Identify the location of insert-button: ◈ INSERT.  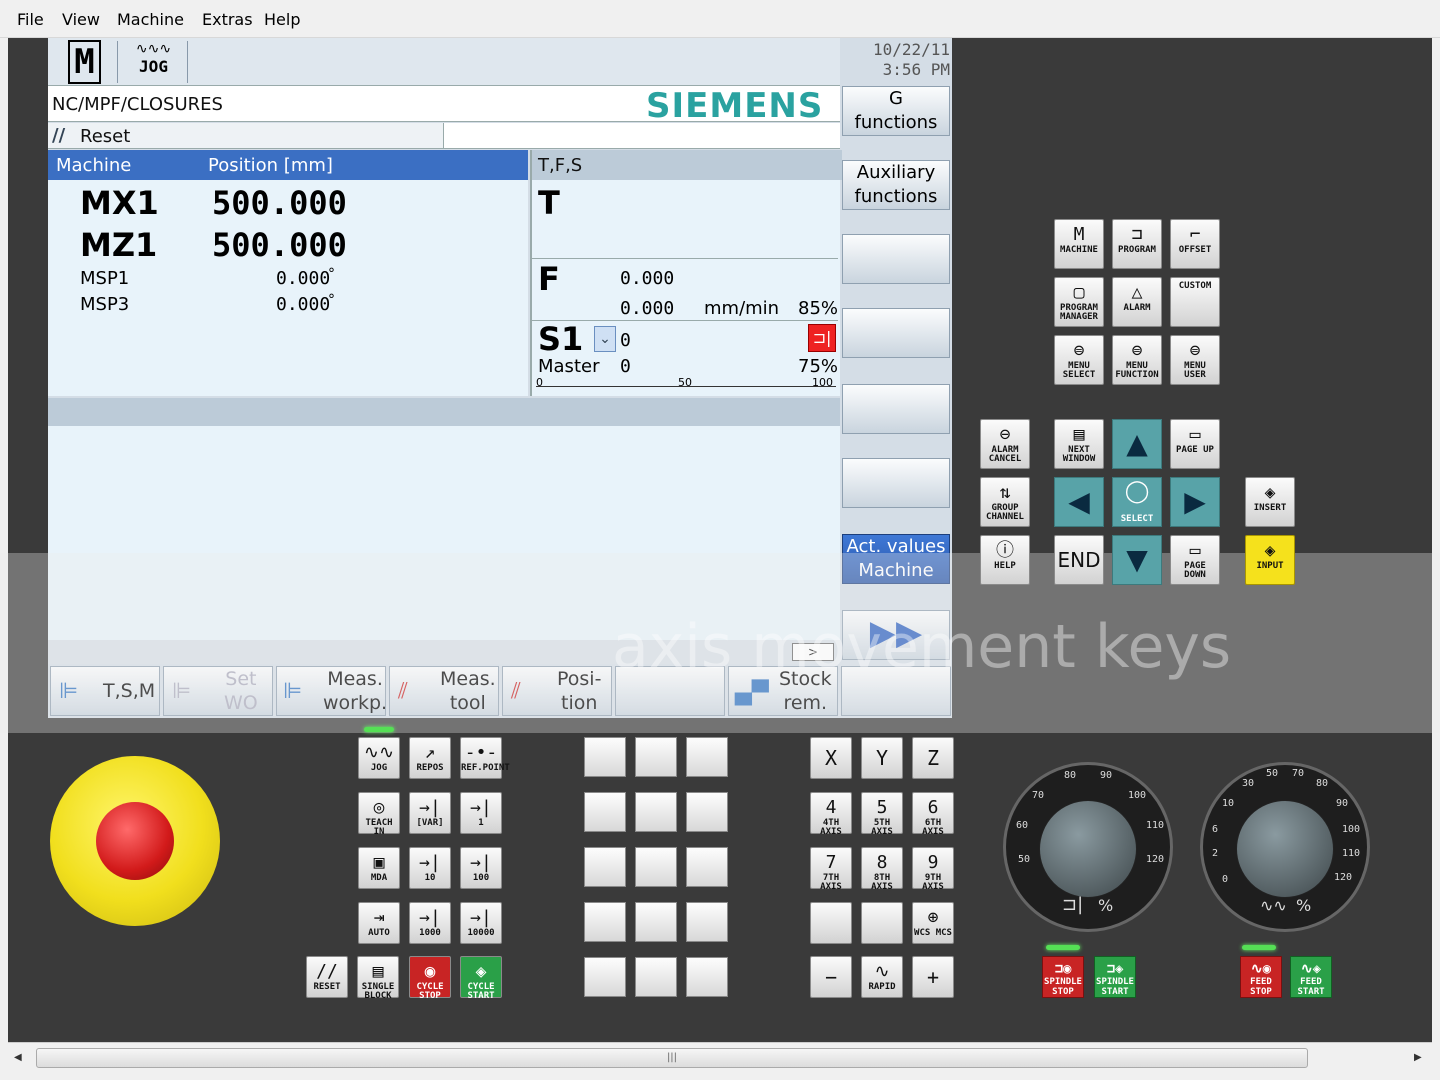
(1270, 502).